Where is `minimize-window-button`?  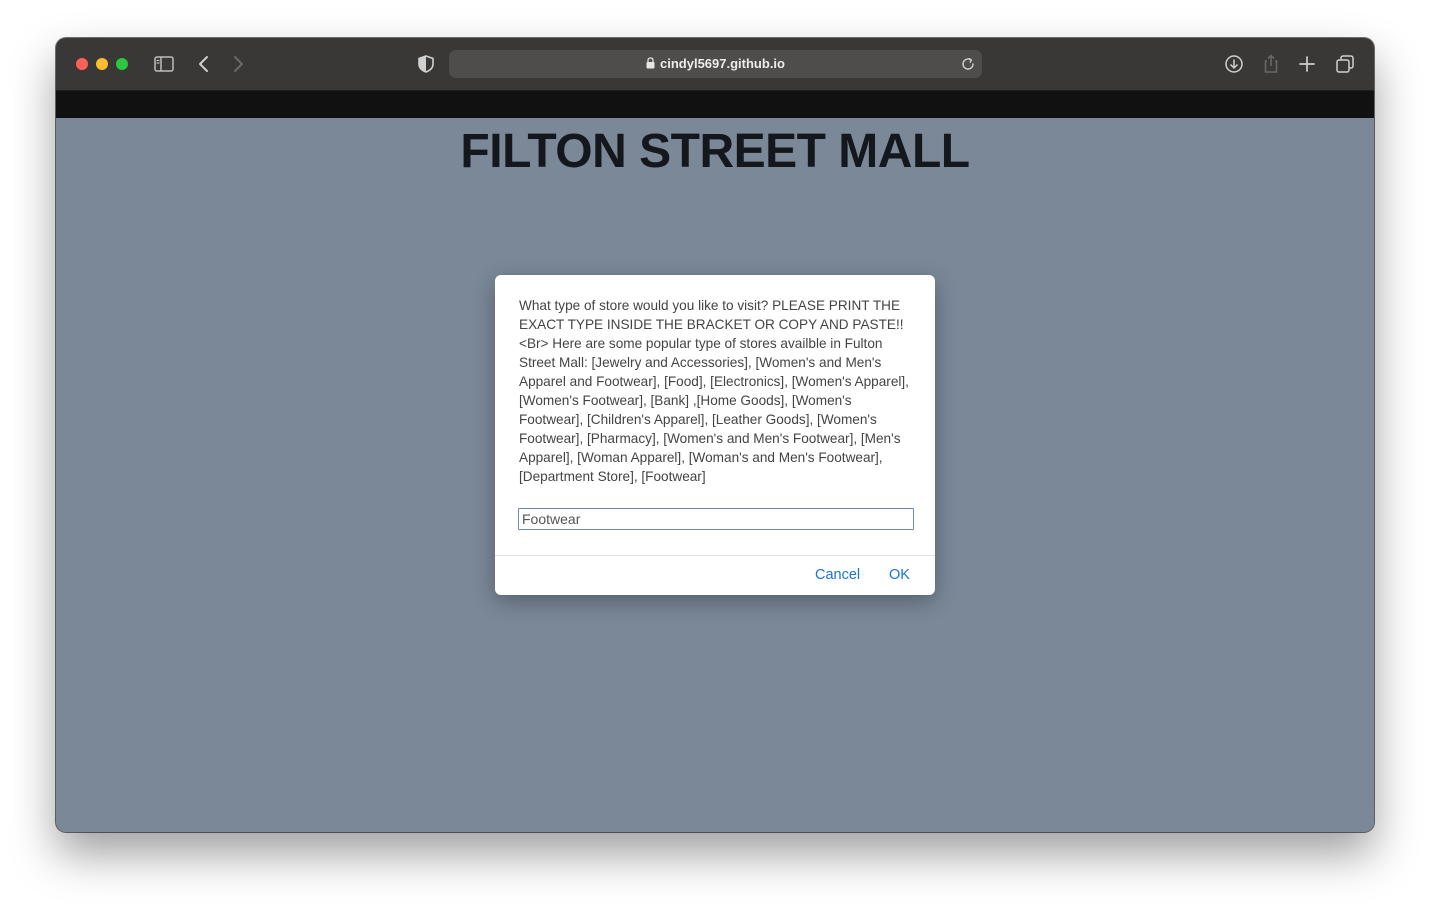
minimize-window-button is located at coordinates (102, 64).